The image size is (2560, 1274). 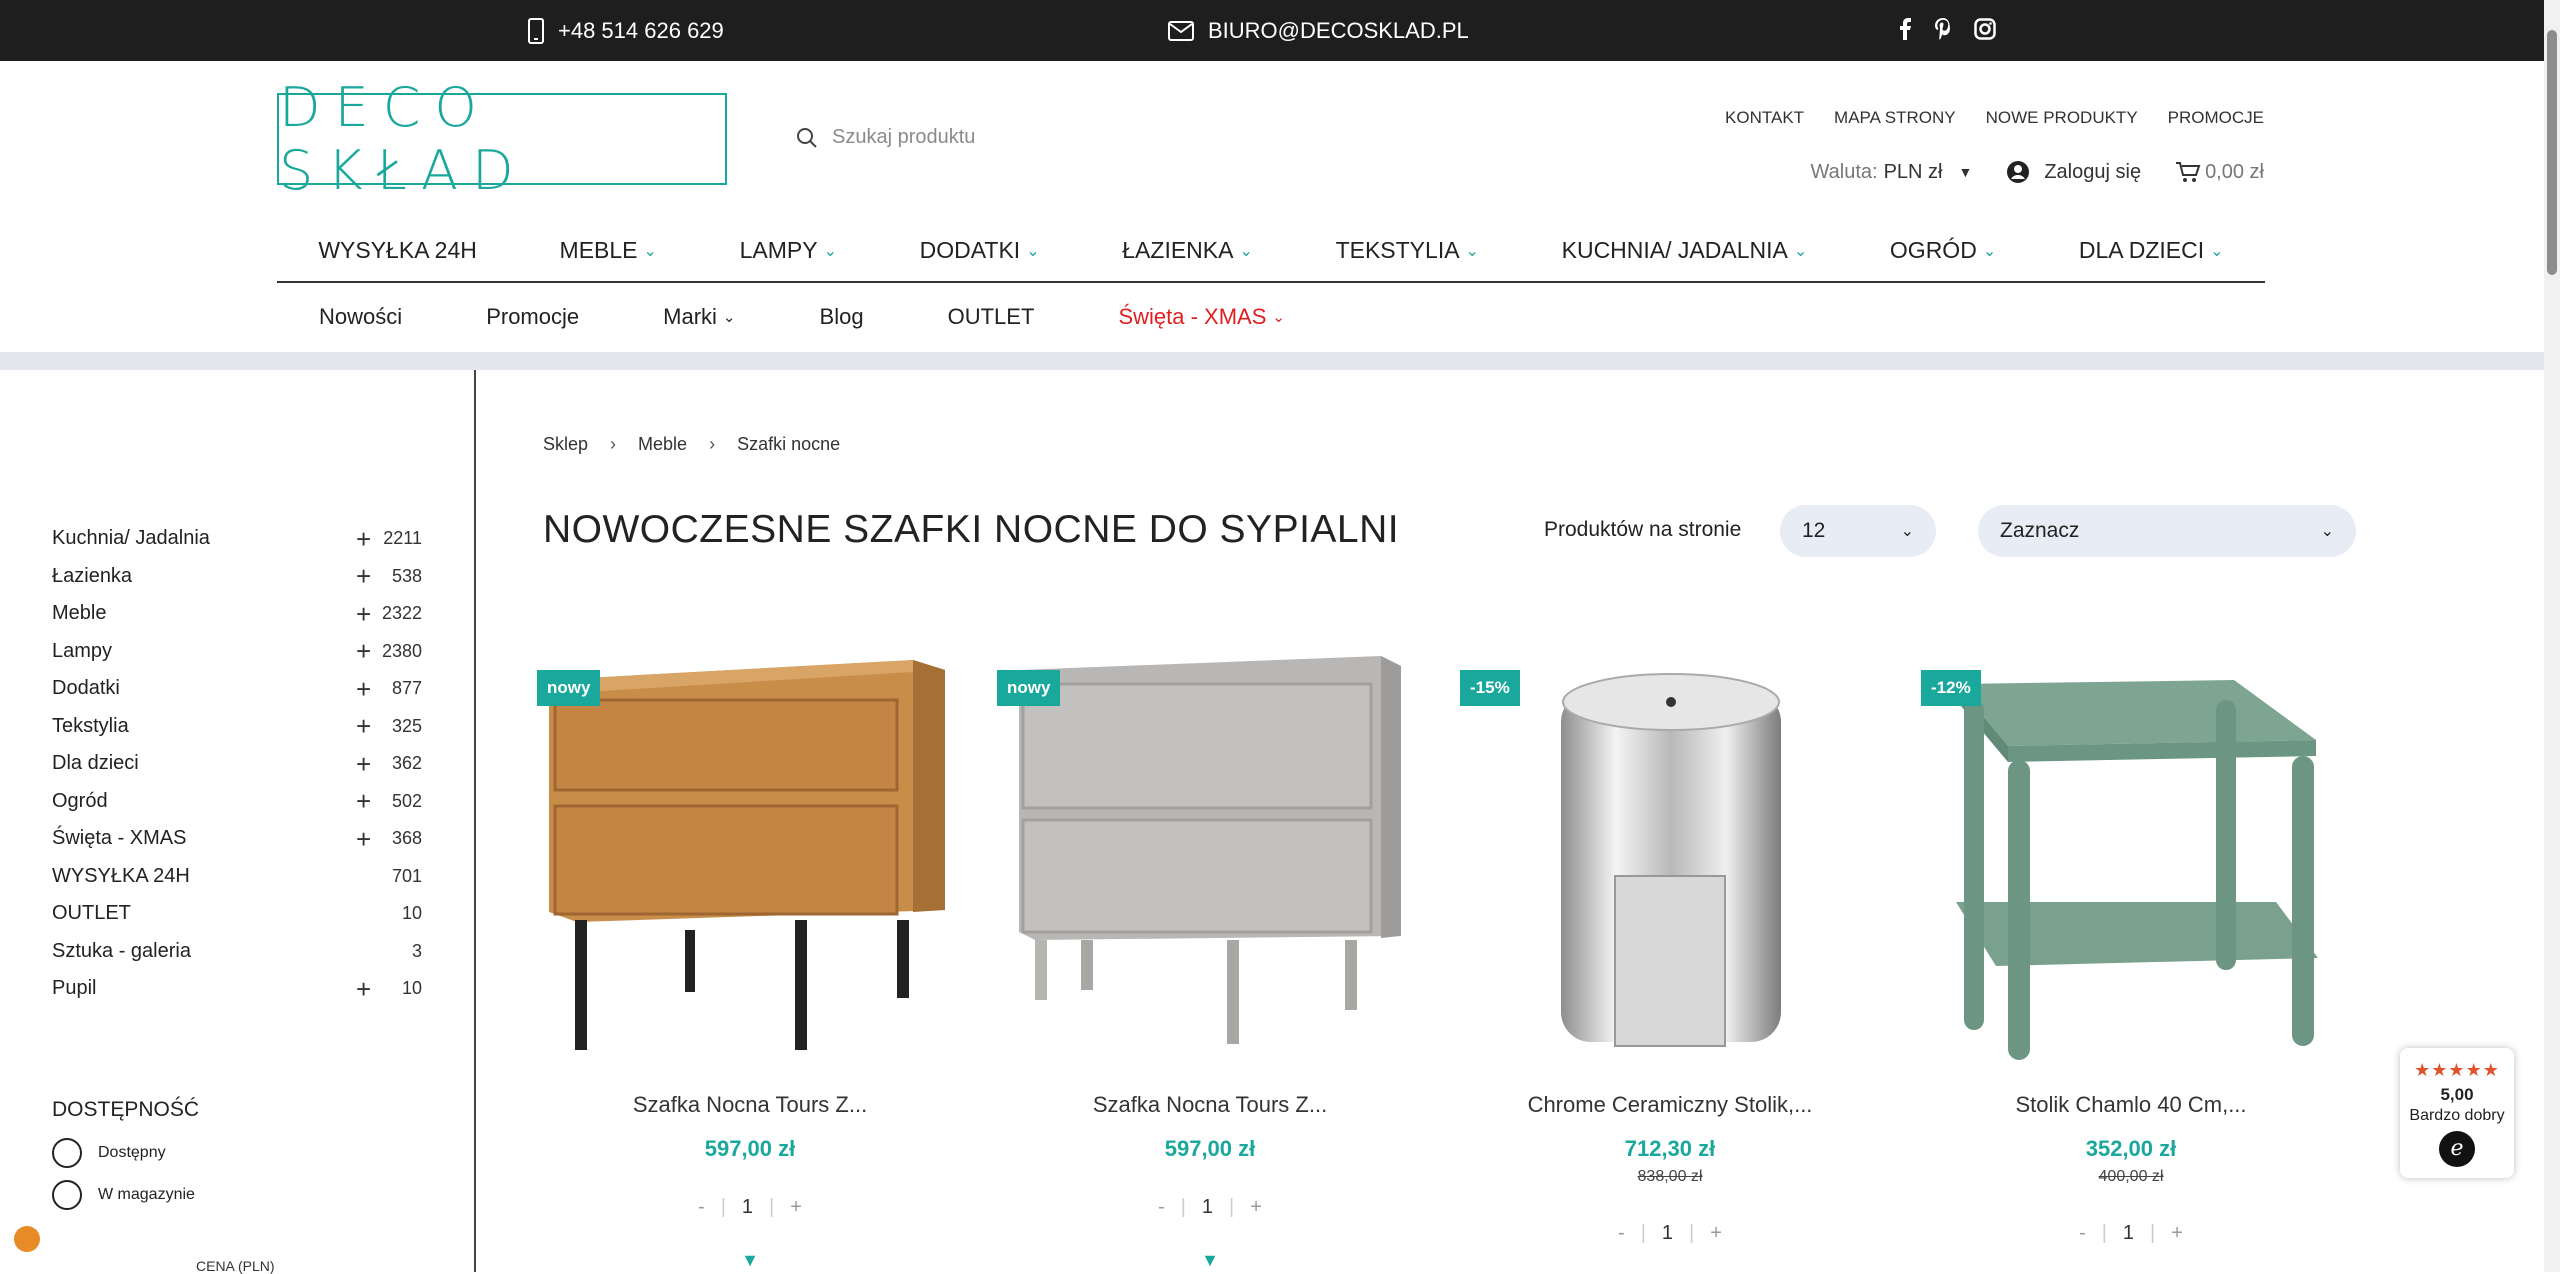 What do you see at coordinates (237, 539) in the screenshot?
I see `category-item: Kuchnia/ Jadalnia +2211` at bounding box center [237, 539].